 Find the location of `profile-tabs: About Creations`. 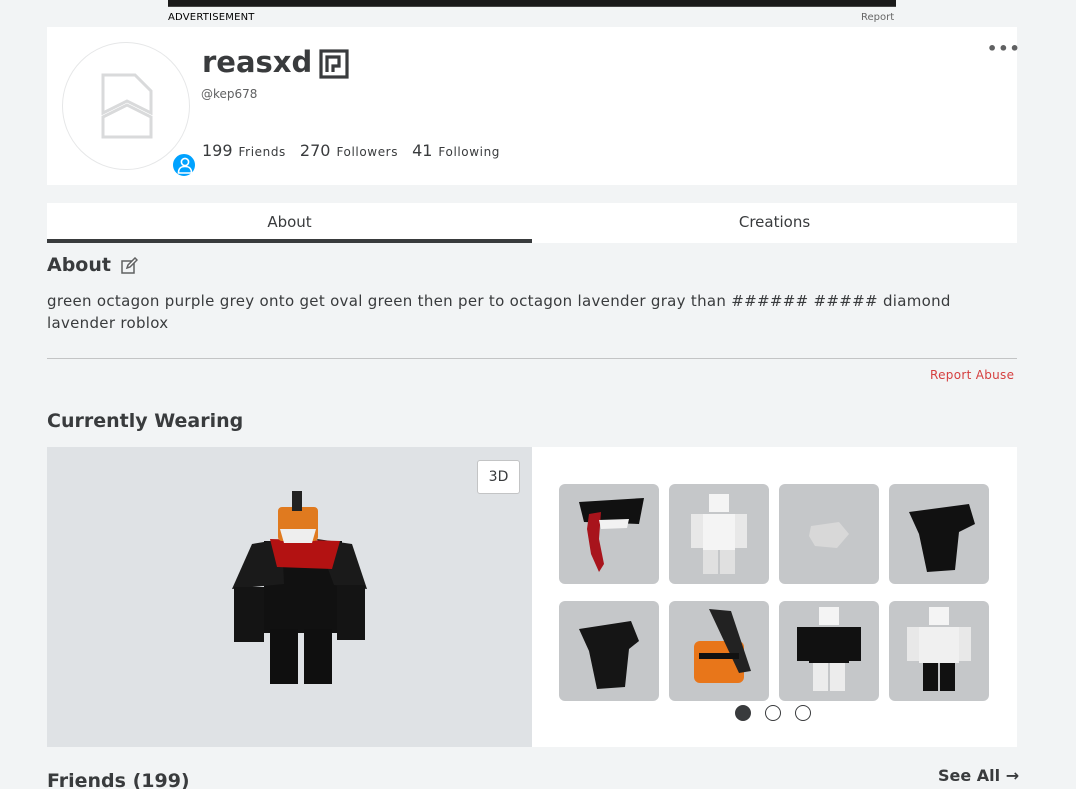

profile-tabs: About Creations is located at coordinates (532, 223).